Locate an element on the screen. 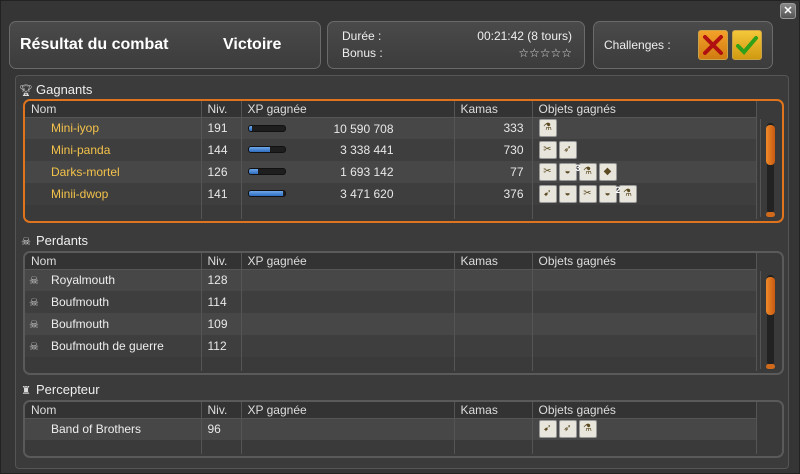 This screenshot has width=800, height=474. table-row: ☠ Boufmouth 109 is located at coordinates (391, 324).